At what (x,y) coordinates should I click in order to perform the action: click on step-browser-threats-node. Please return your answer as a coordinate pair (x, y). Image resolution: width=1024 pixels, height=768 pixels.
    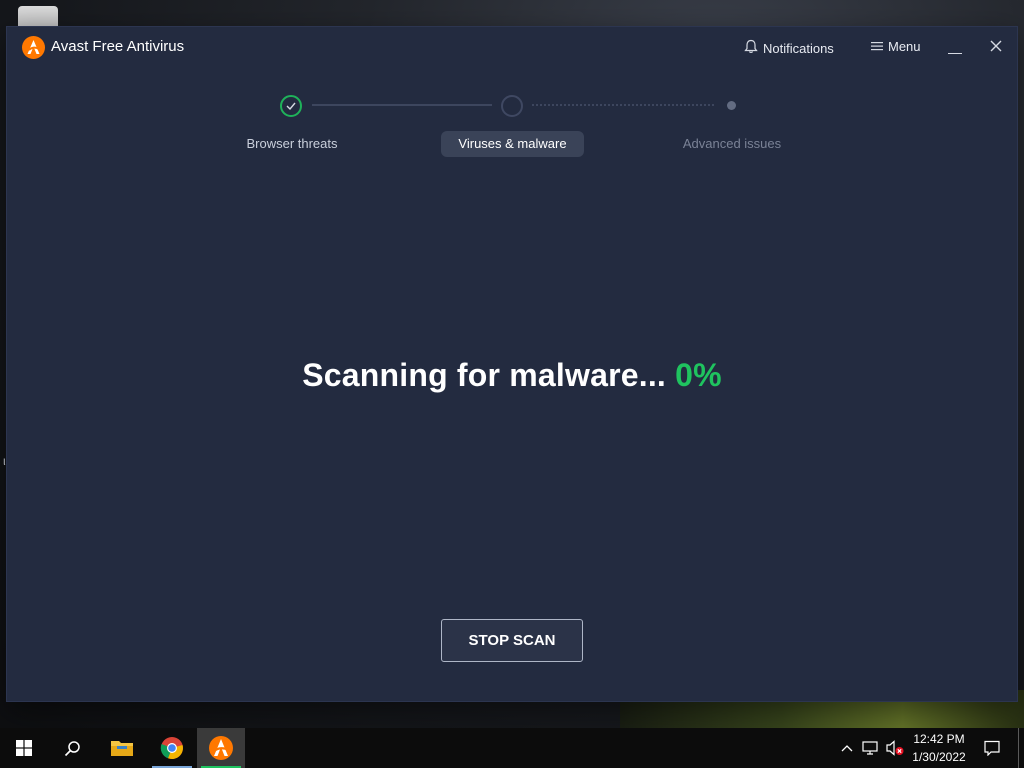
    Looking at the image, I should click on (291, 106).